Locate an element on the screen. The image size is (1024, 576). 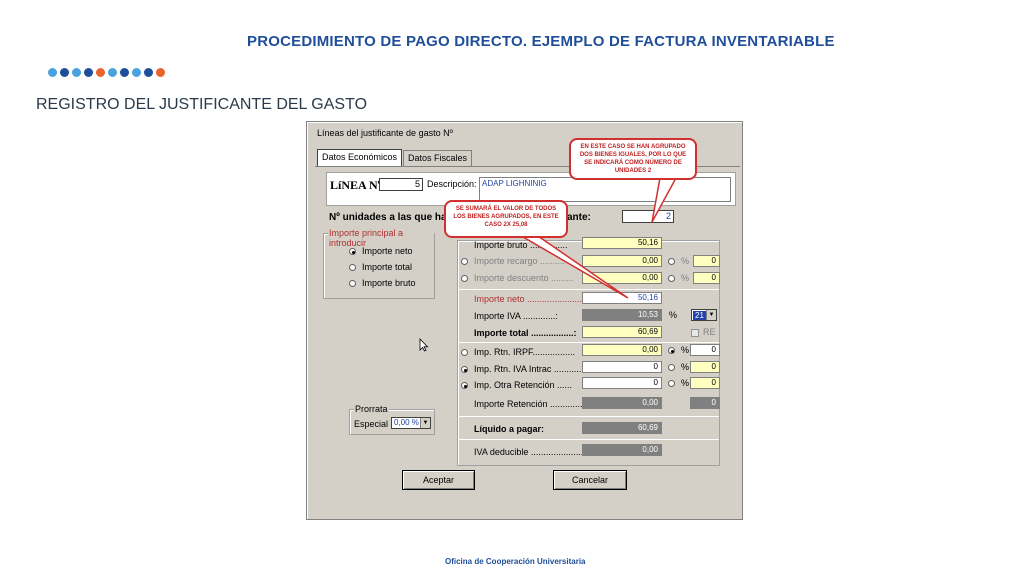
tab-datos-economicos: Datos Económicos is located at coordinates (360, 158).